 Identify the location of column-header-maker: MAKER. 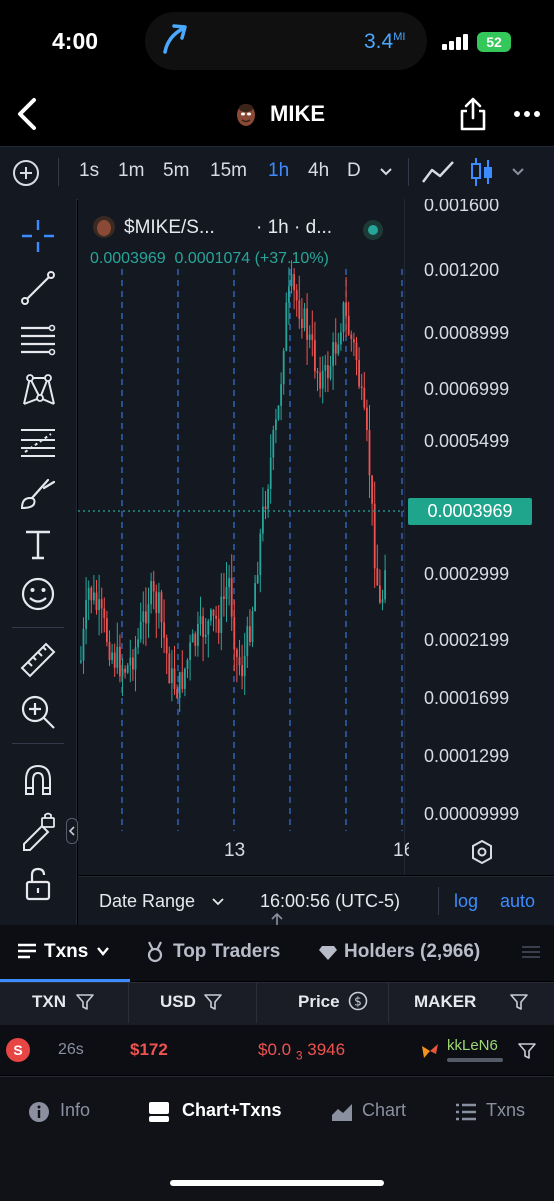
(445, 1002).